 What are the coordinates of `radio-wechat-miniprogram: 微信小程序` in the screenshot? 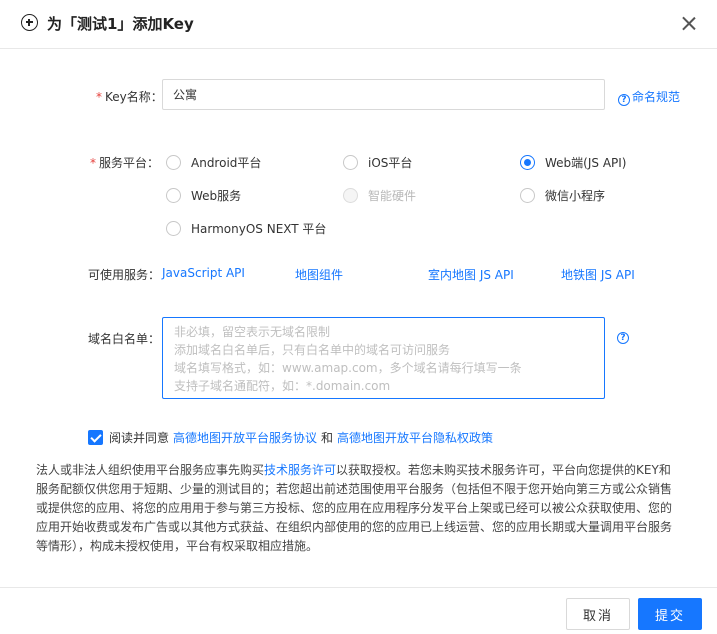 It's located at (562, 195).